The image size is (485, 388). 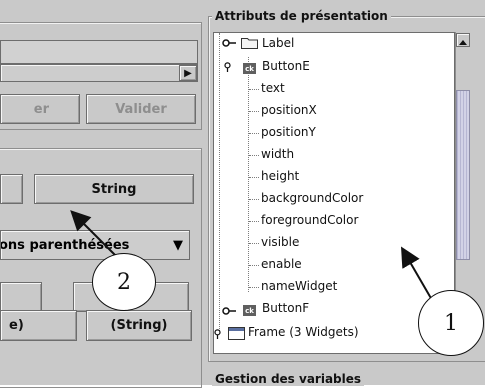 I want to click on callout-2-label: 2, so click(x=124, y=282).